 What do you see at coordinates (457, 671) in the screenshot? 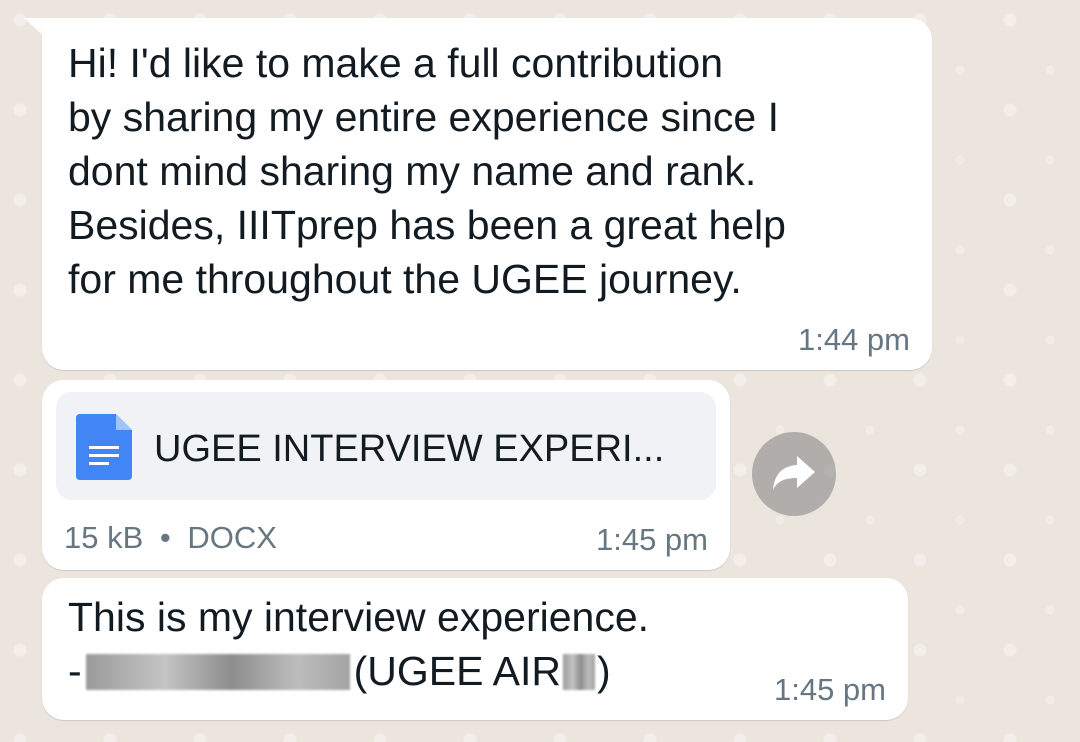
I see `rank-label: (UGEE AIR` at bounding box center [457, 671].